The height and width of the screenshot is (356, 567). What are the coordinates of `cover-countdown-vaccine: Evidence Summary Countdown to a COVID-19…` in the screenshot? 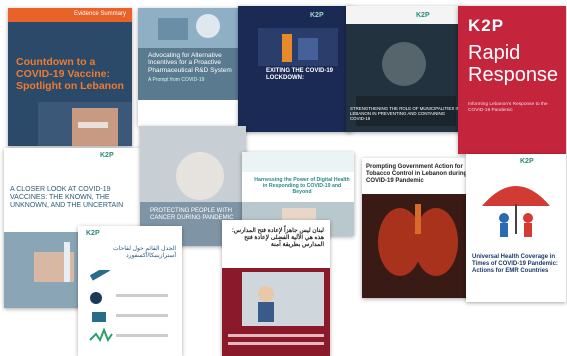 It's located at (70, 77).